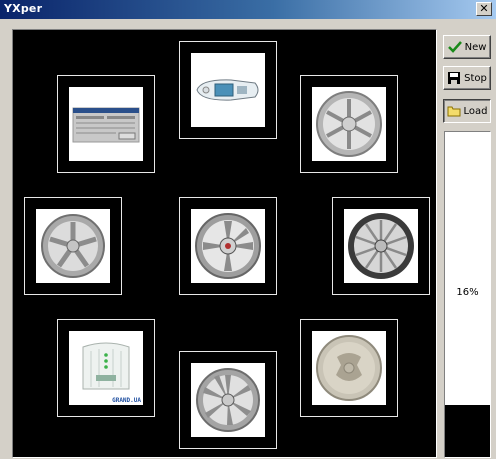  I want to click on close-button: ✕, so click(484, 9).